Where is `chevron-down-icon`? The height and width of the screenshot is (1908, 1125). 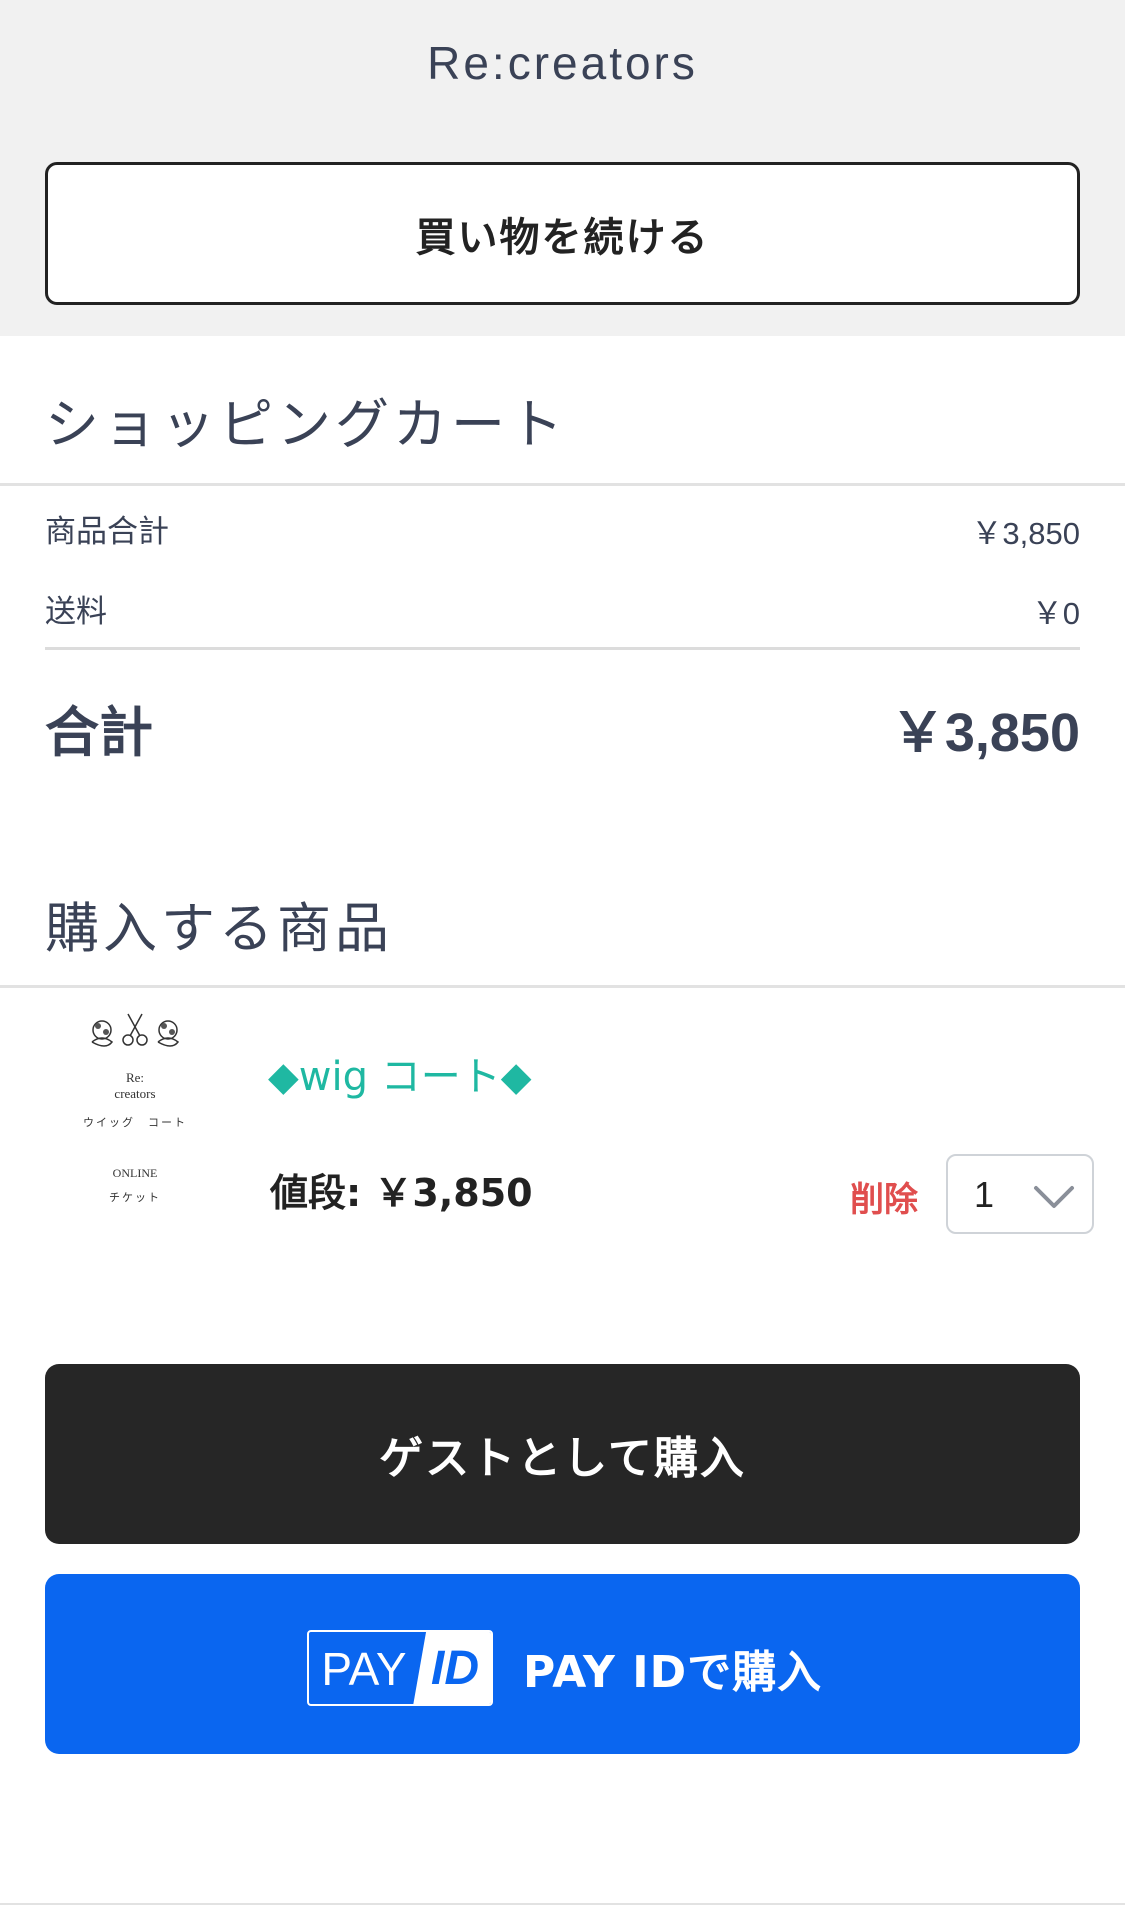 chevron-down-icon is located at coordinates (1054, 1197).